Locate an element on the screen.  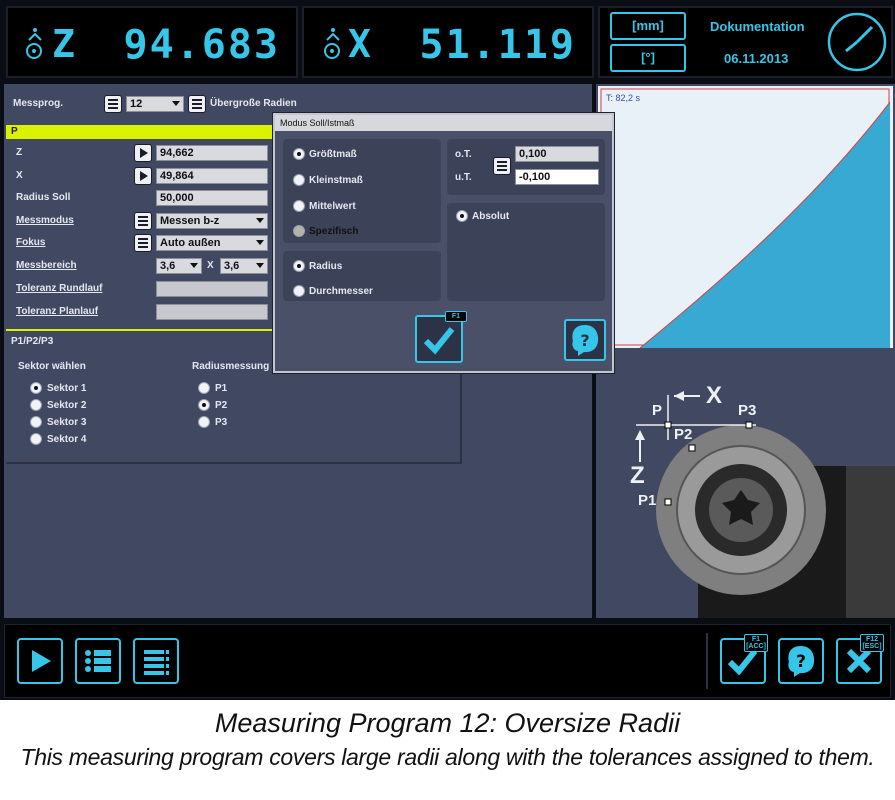
sektor-3-radio is located at coordinates (36, 422).